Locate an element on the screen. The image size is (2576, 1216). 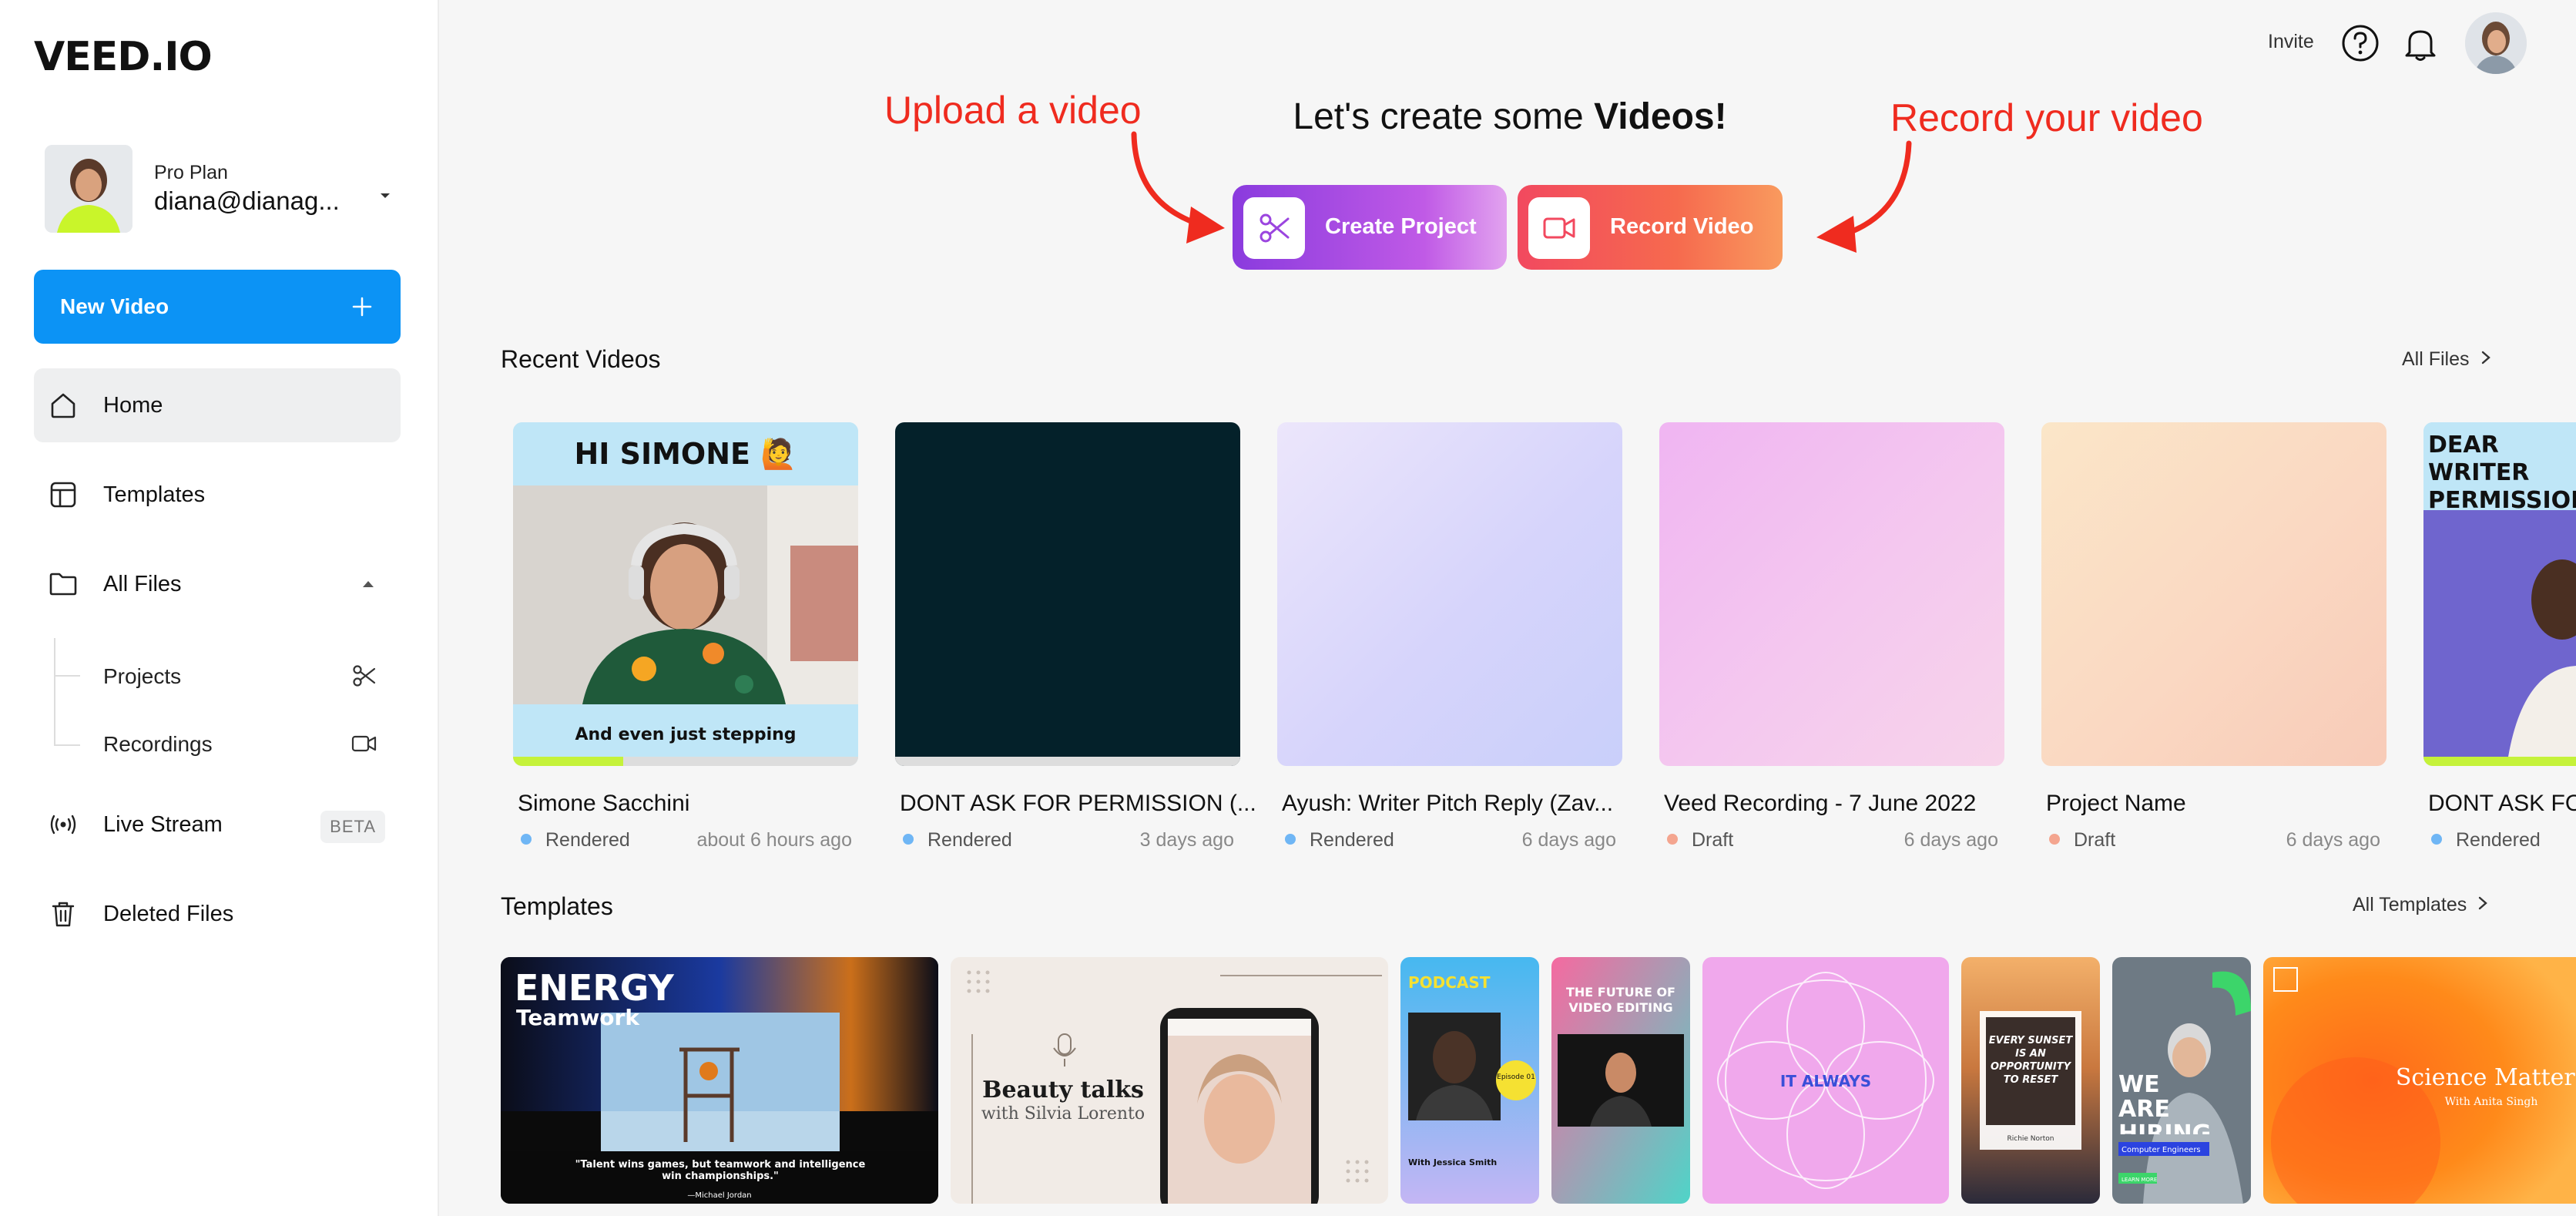
template-host: With Jessica Smith is located at coordinates (1452, 1162).